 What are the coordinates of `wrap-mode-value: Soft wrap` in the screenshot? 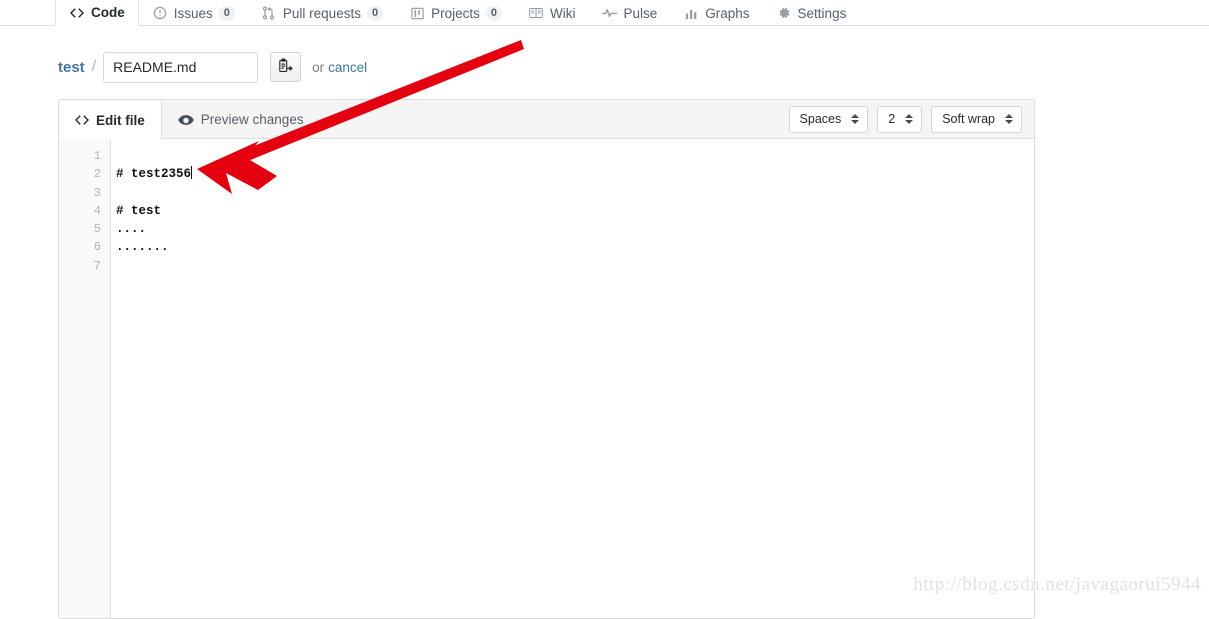 It's located at (968, 119).